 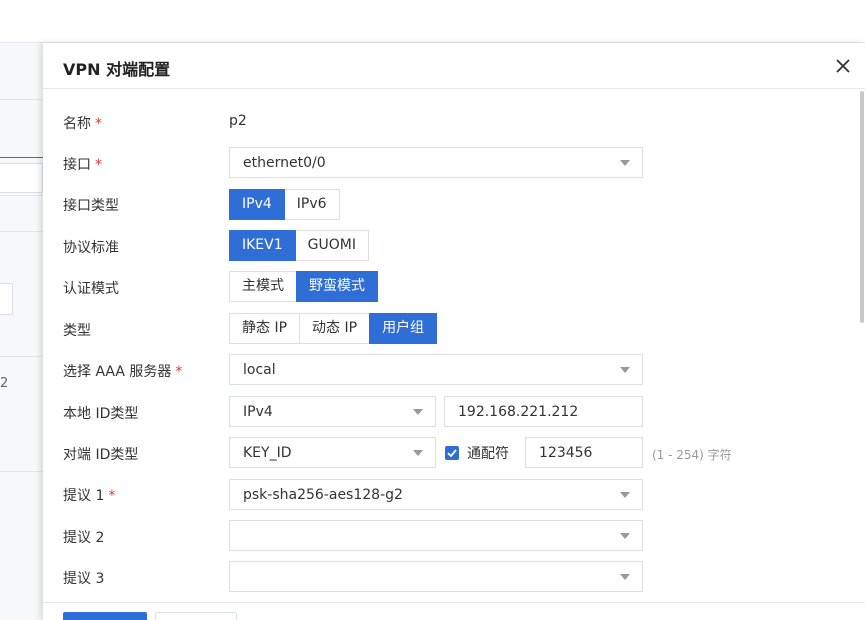 I want to click on auth-mode-main-button: 主模式, so click(x=263, y=286).